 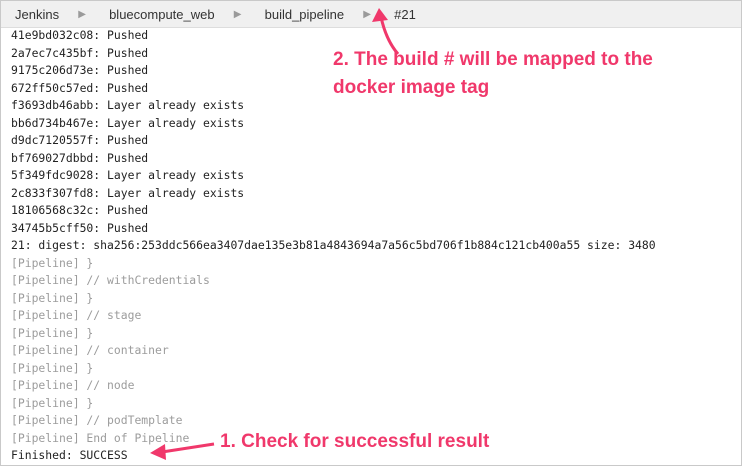 I want to click on console-line: [Pipeline] // container, so click(x=90, y=350).